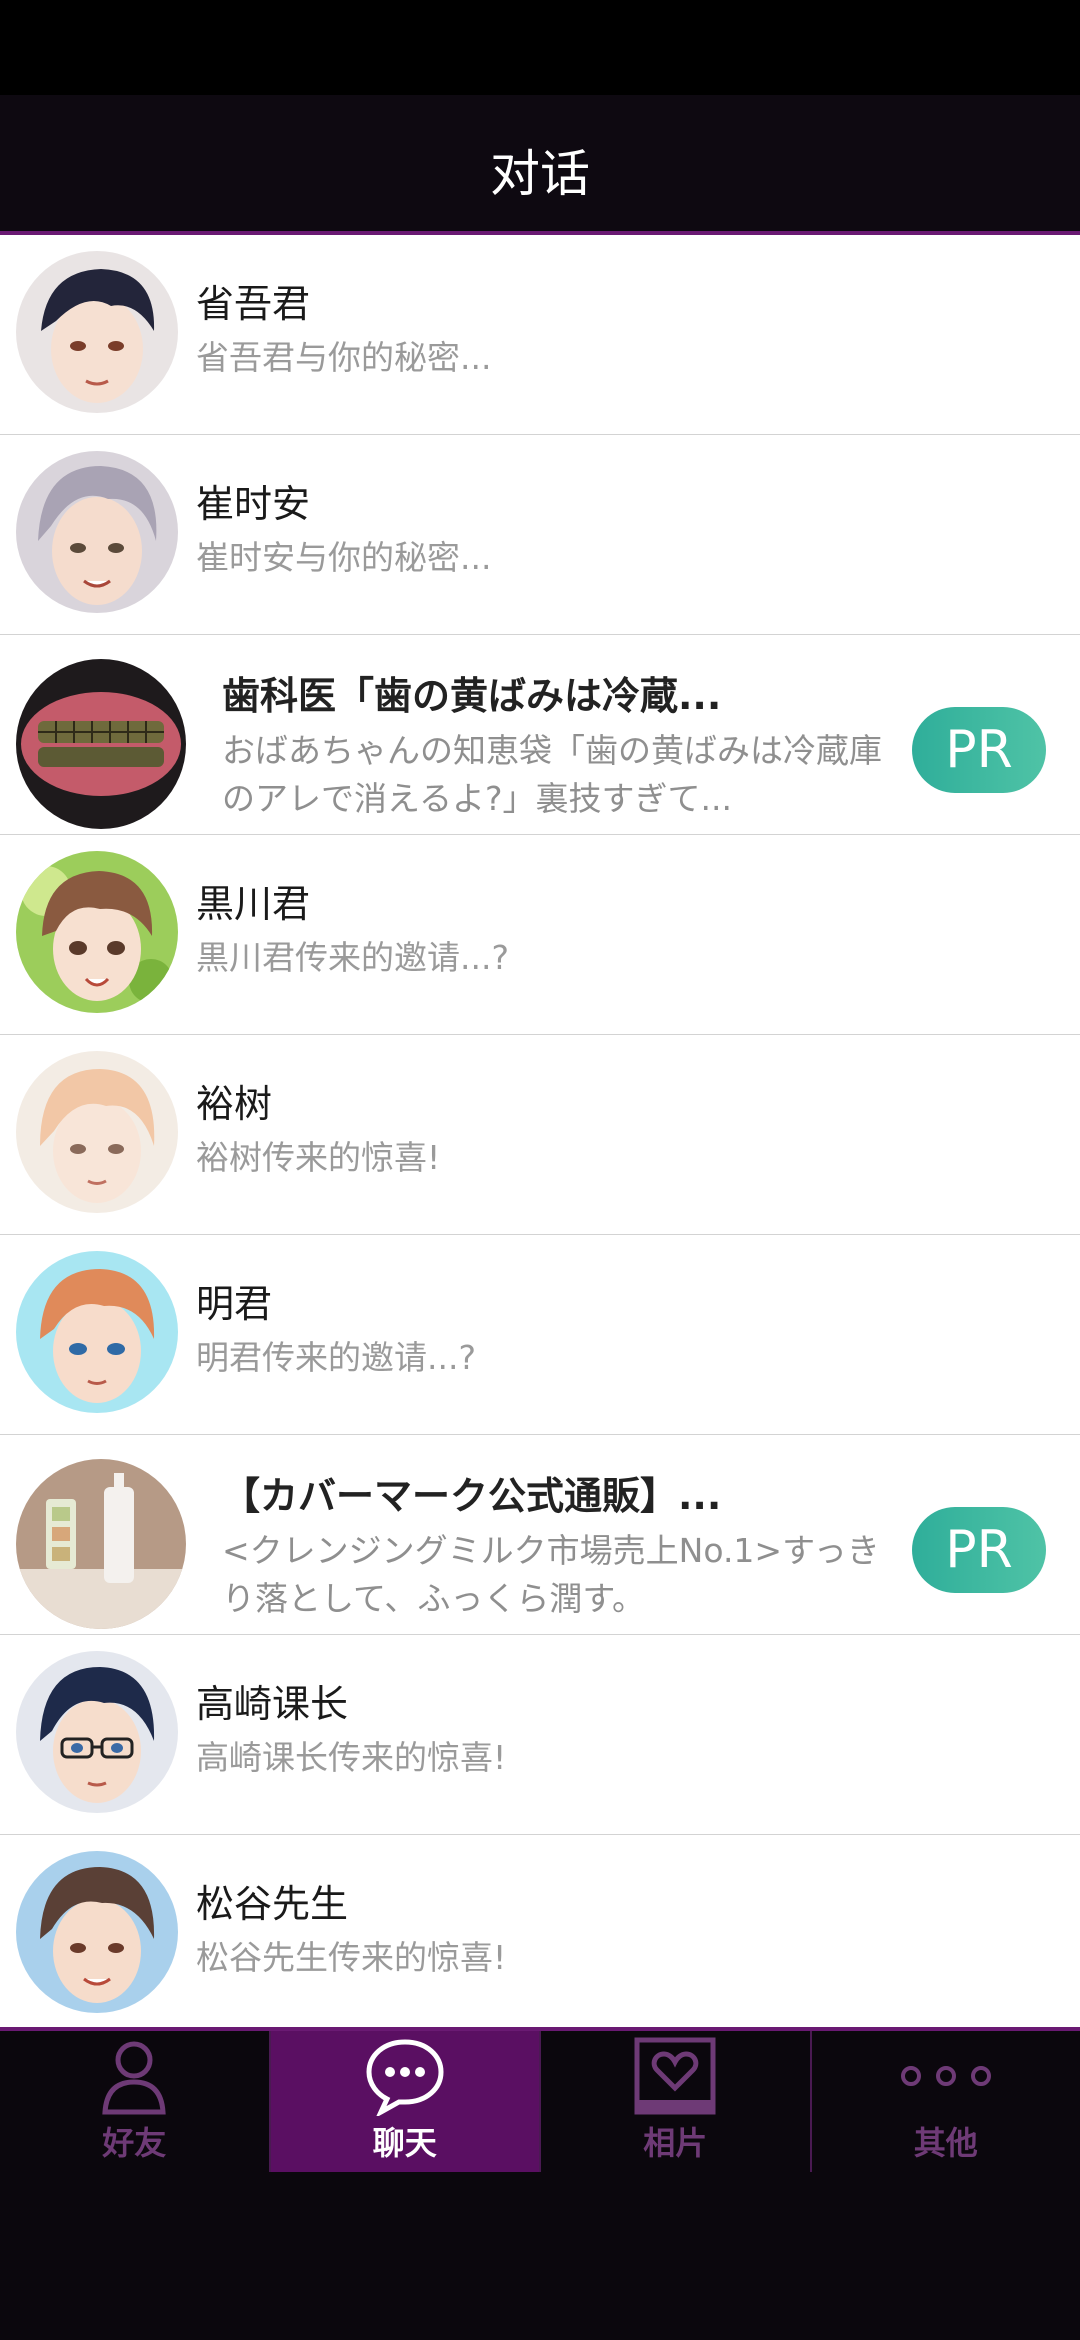  I want to click on more-dots-icon, so click(946, 2076).